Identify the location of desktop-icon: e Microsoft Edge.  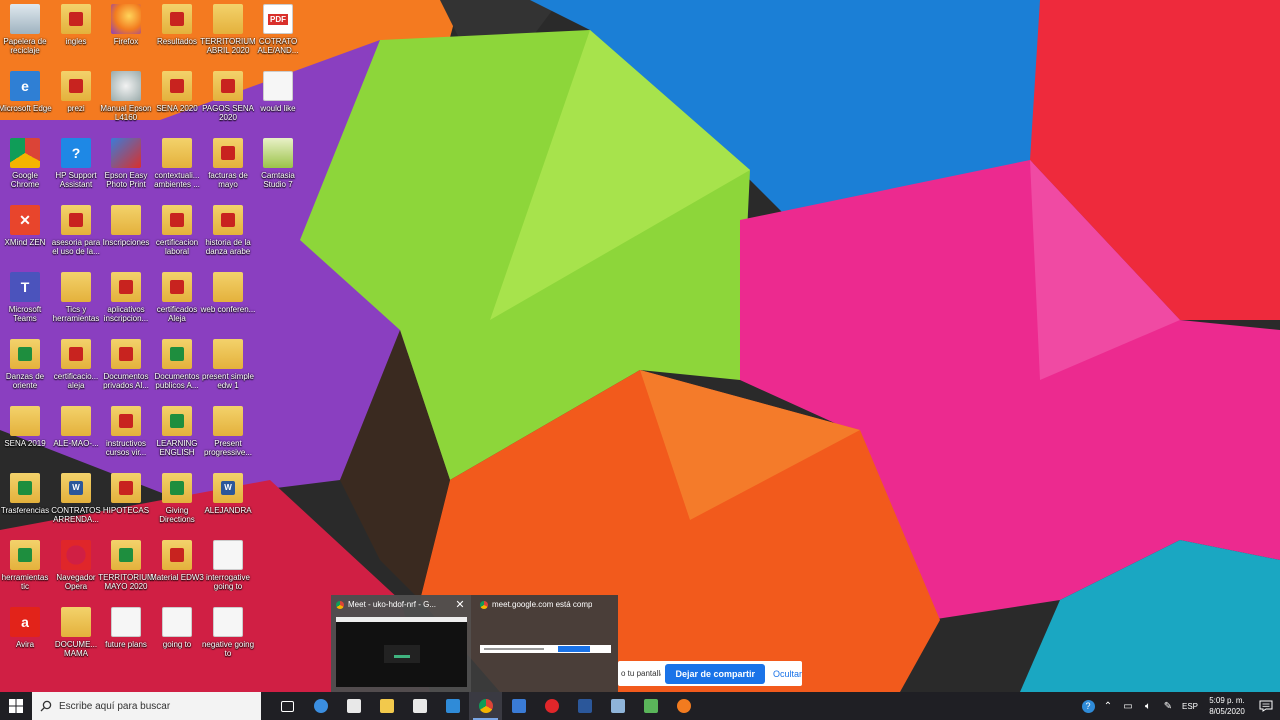
(26, 99).